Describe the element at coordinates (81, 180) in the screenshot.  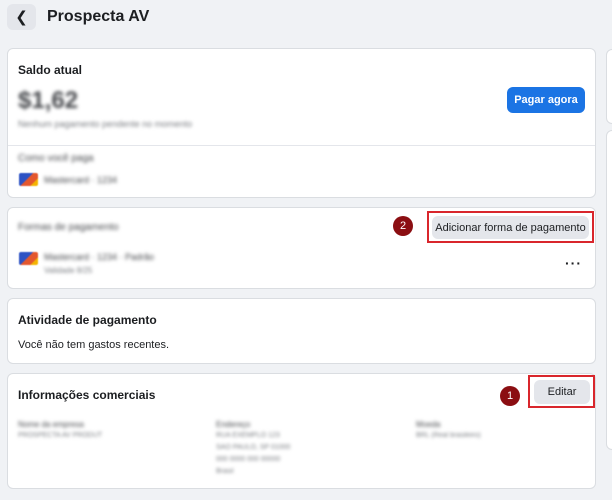
I see `payment-method-value: Mastercard · 1234` at that location.